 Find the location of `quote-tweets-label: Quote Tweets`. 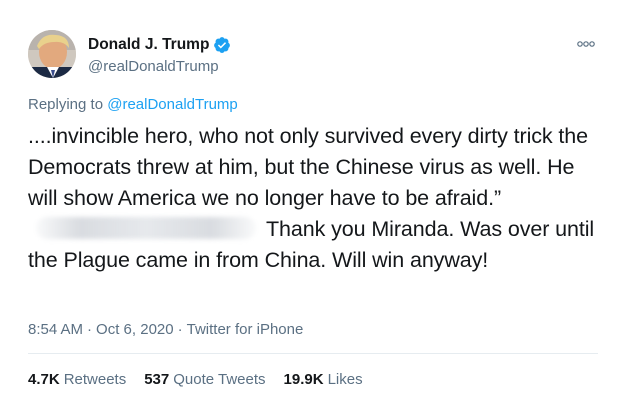

quote-tweets-label: Quote Tweets is located at coordinates (219, 379).